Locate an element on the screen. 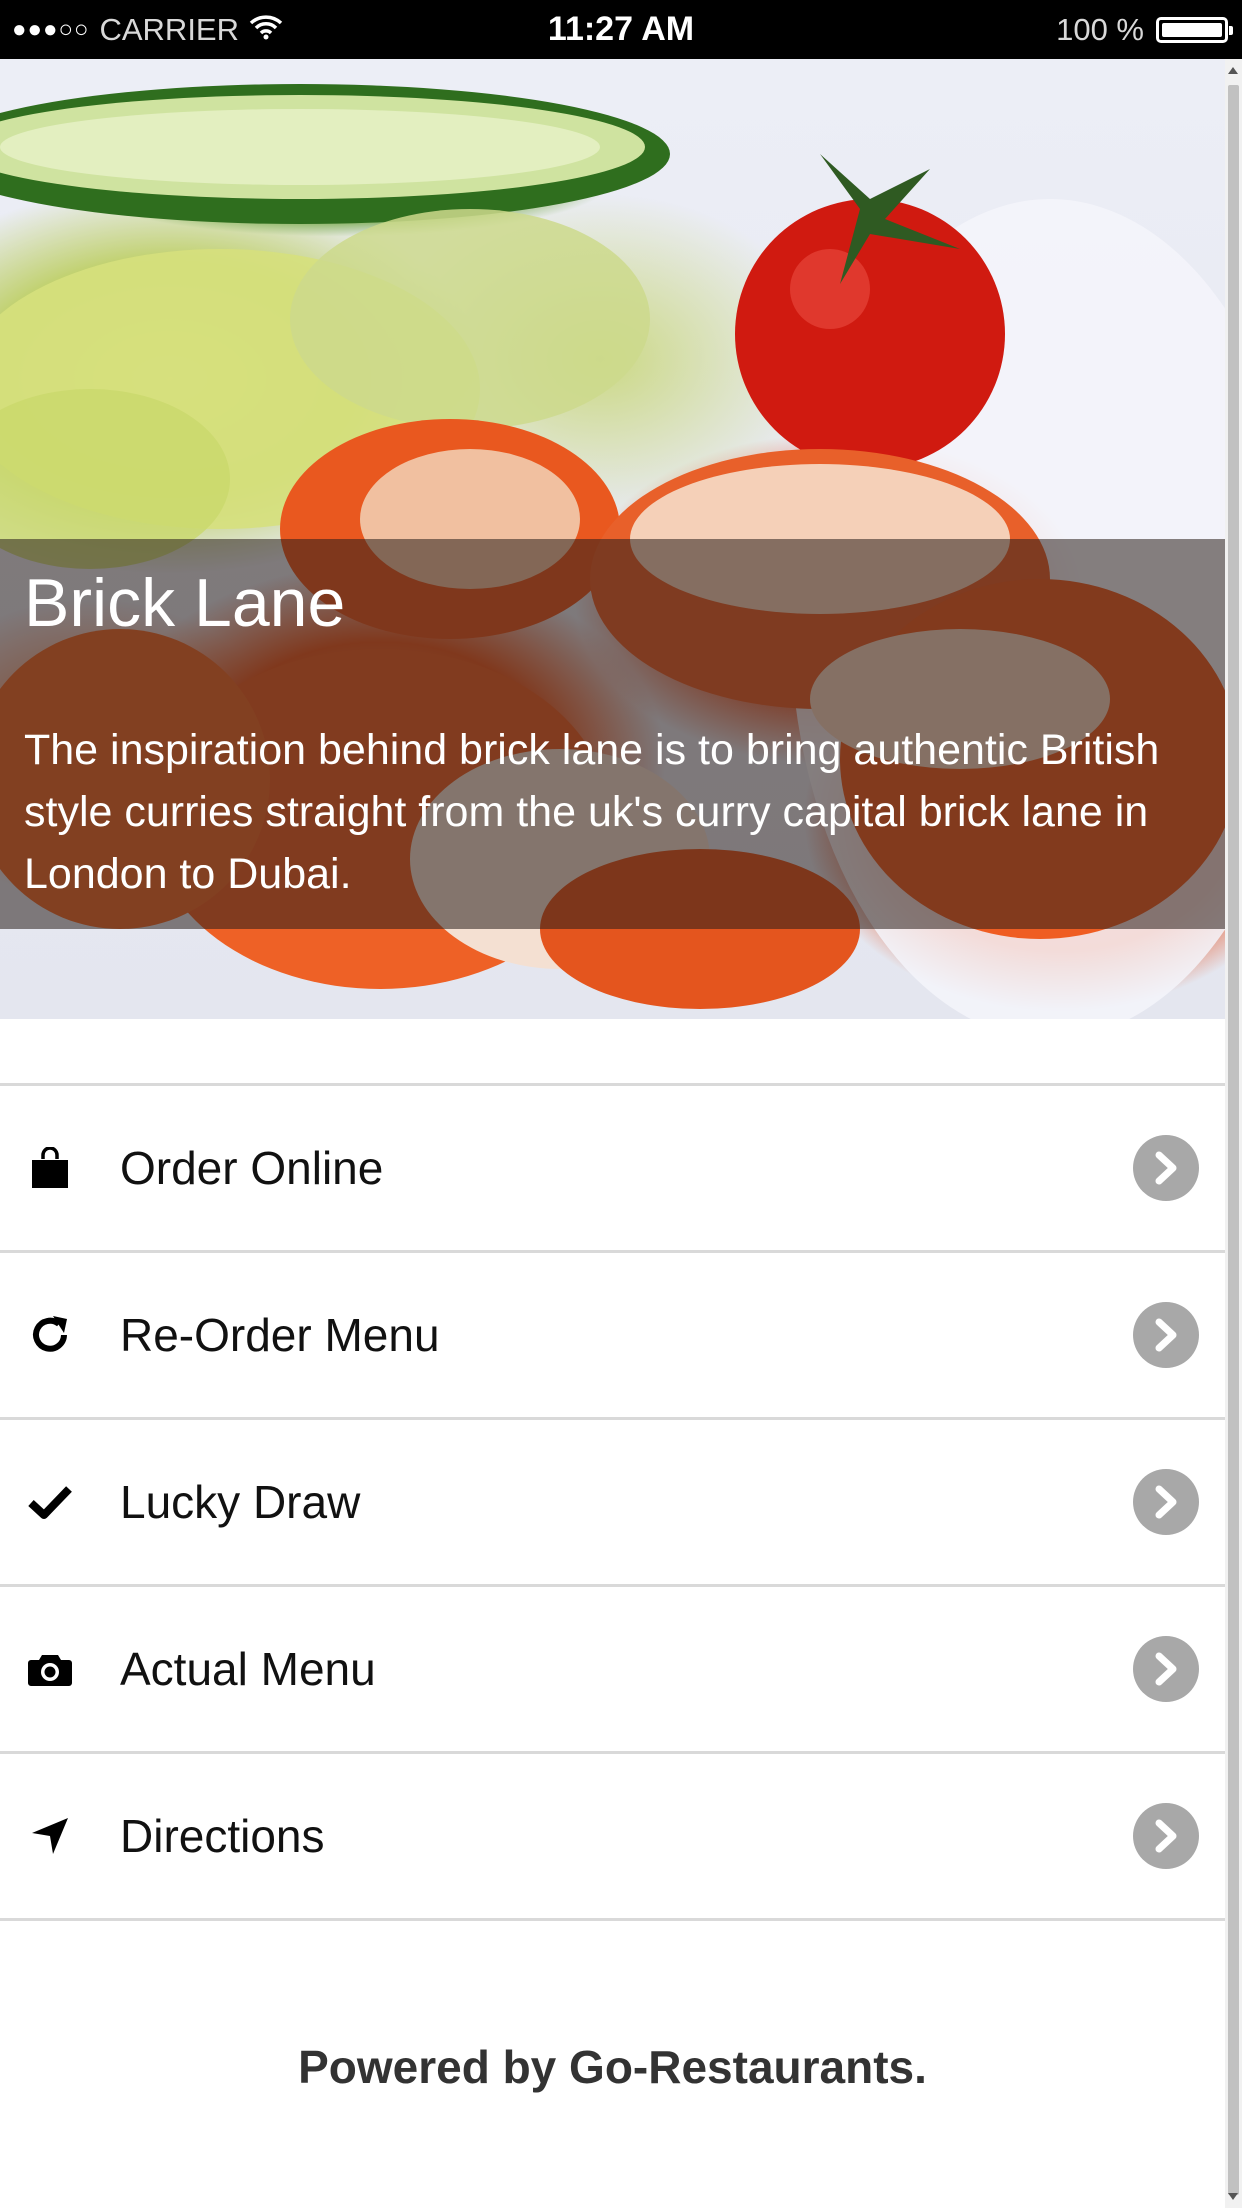 The width and height of the screenshot is (1242, 2208). shopping-bag-icon is located at coordinates (50, 1168).